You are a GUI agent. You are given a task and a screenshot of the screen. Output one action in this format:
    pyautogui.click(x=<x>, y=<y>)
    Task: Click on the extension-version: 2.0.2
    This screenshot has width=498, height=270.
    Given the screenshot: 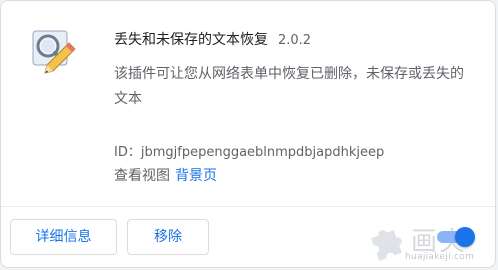 What is the action you would take?
    pyautogui.click(x=295, y=40)
    